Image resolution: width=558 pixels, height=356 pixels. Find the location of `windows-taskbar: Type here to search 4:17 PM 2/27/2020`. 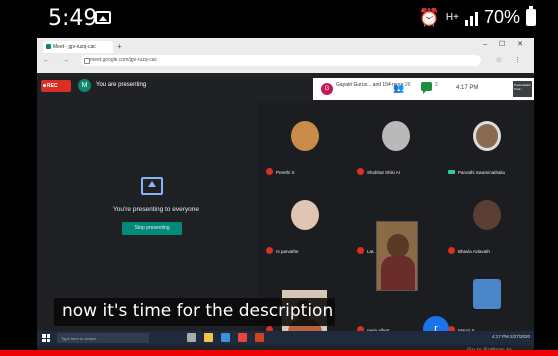

windows-taskbar: Type here to search 4:17 PM 2/27/2020 is located at coordinates (285, 338).